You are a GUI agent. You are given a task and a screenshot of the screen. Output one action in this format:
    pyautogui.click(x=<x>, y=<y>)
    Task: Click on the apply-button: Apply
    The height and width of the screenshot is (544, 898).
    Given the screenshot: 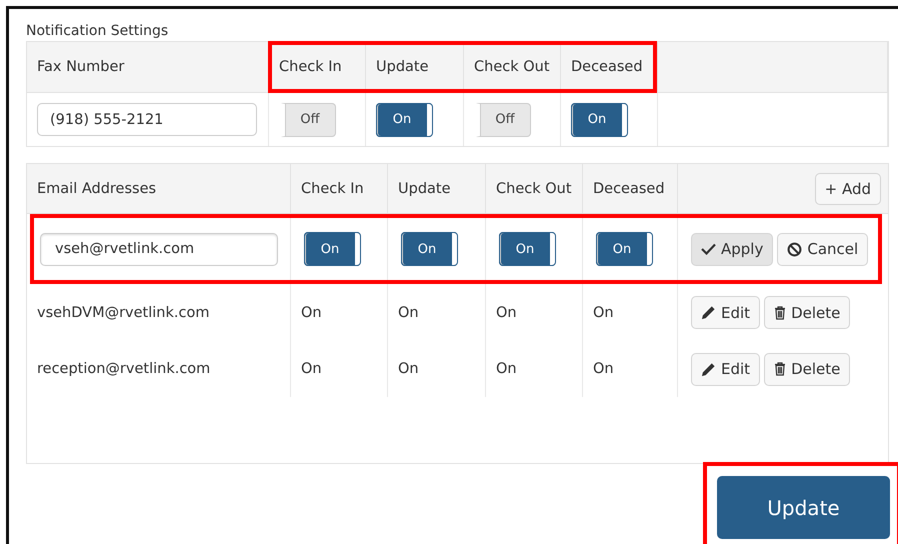 What is the action you would take?
    pyautogui.click(x=732, y=249)
    